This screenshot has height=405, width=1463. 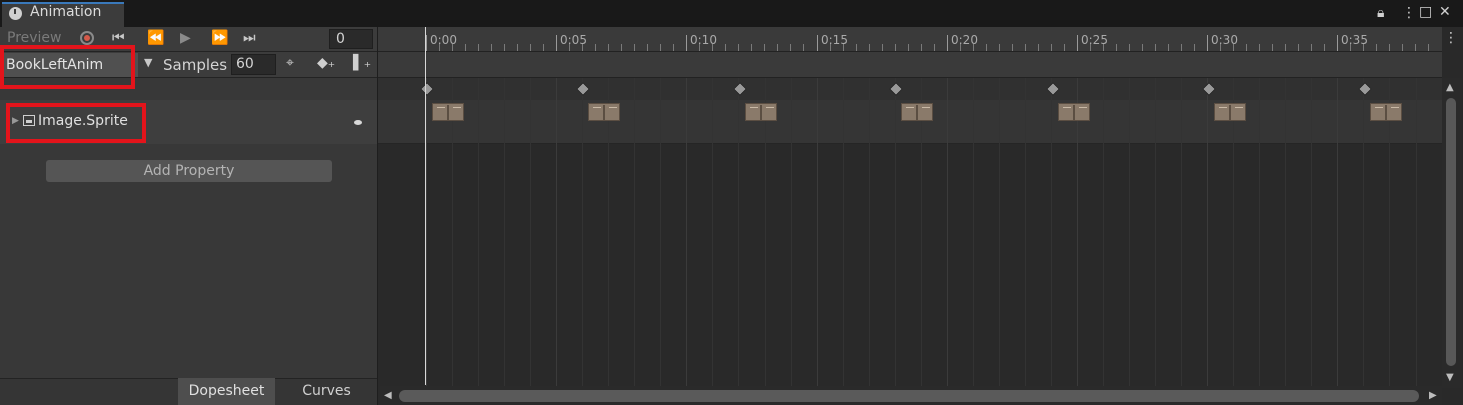 What do you see at coordinates (1425, 12) in the screenshot?
I see `maximize-icon: □` at bounding box center [1425, 12].